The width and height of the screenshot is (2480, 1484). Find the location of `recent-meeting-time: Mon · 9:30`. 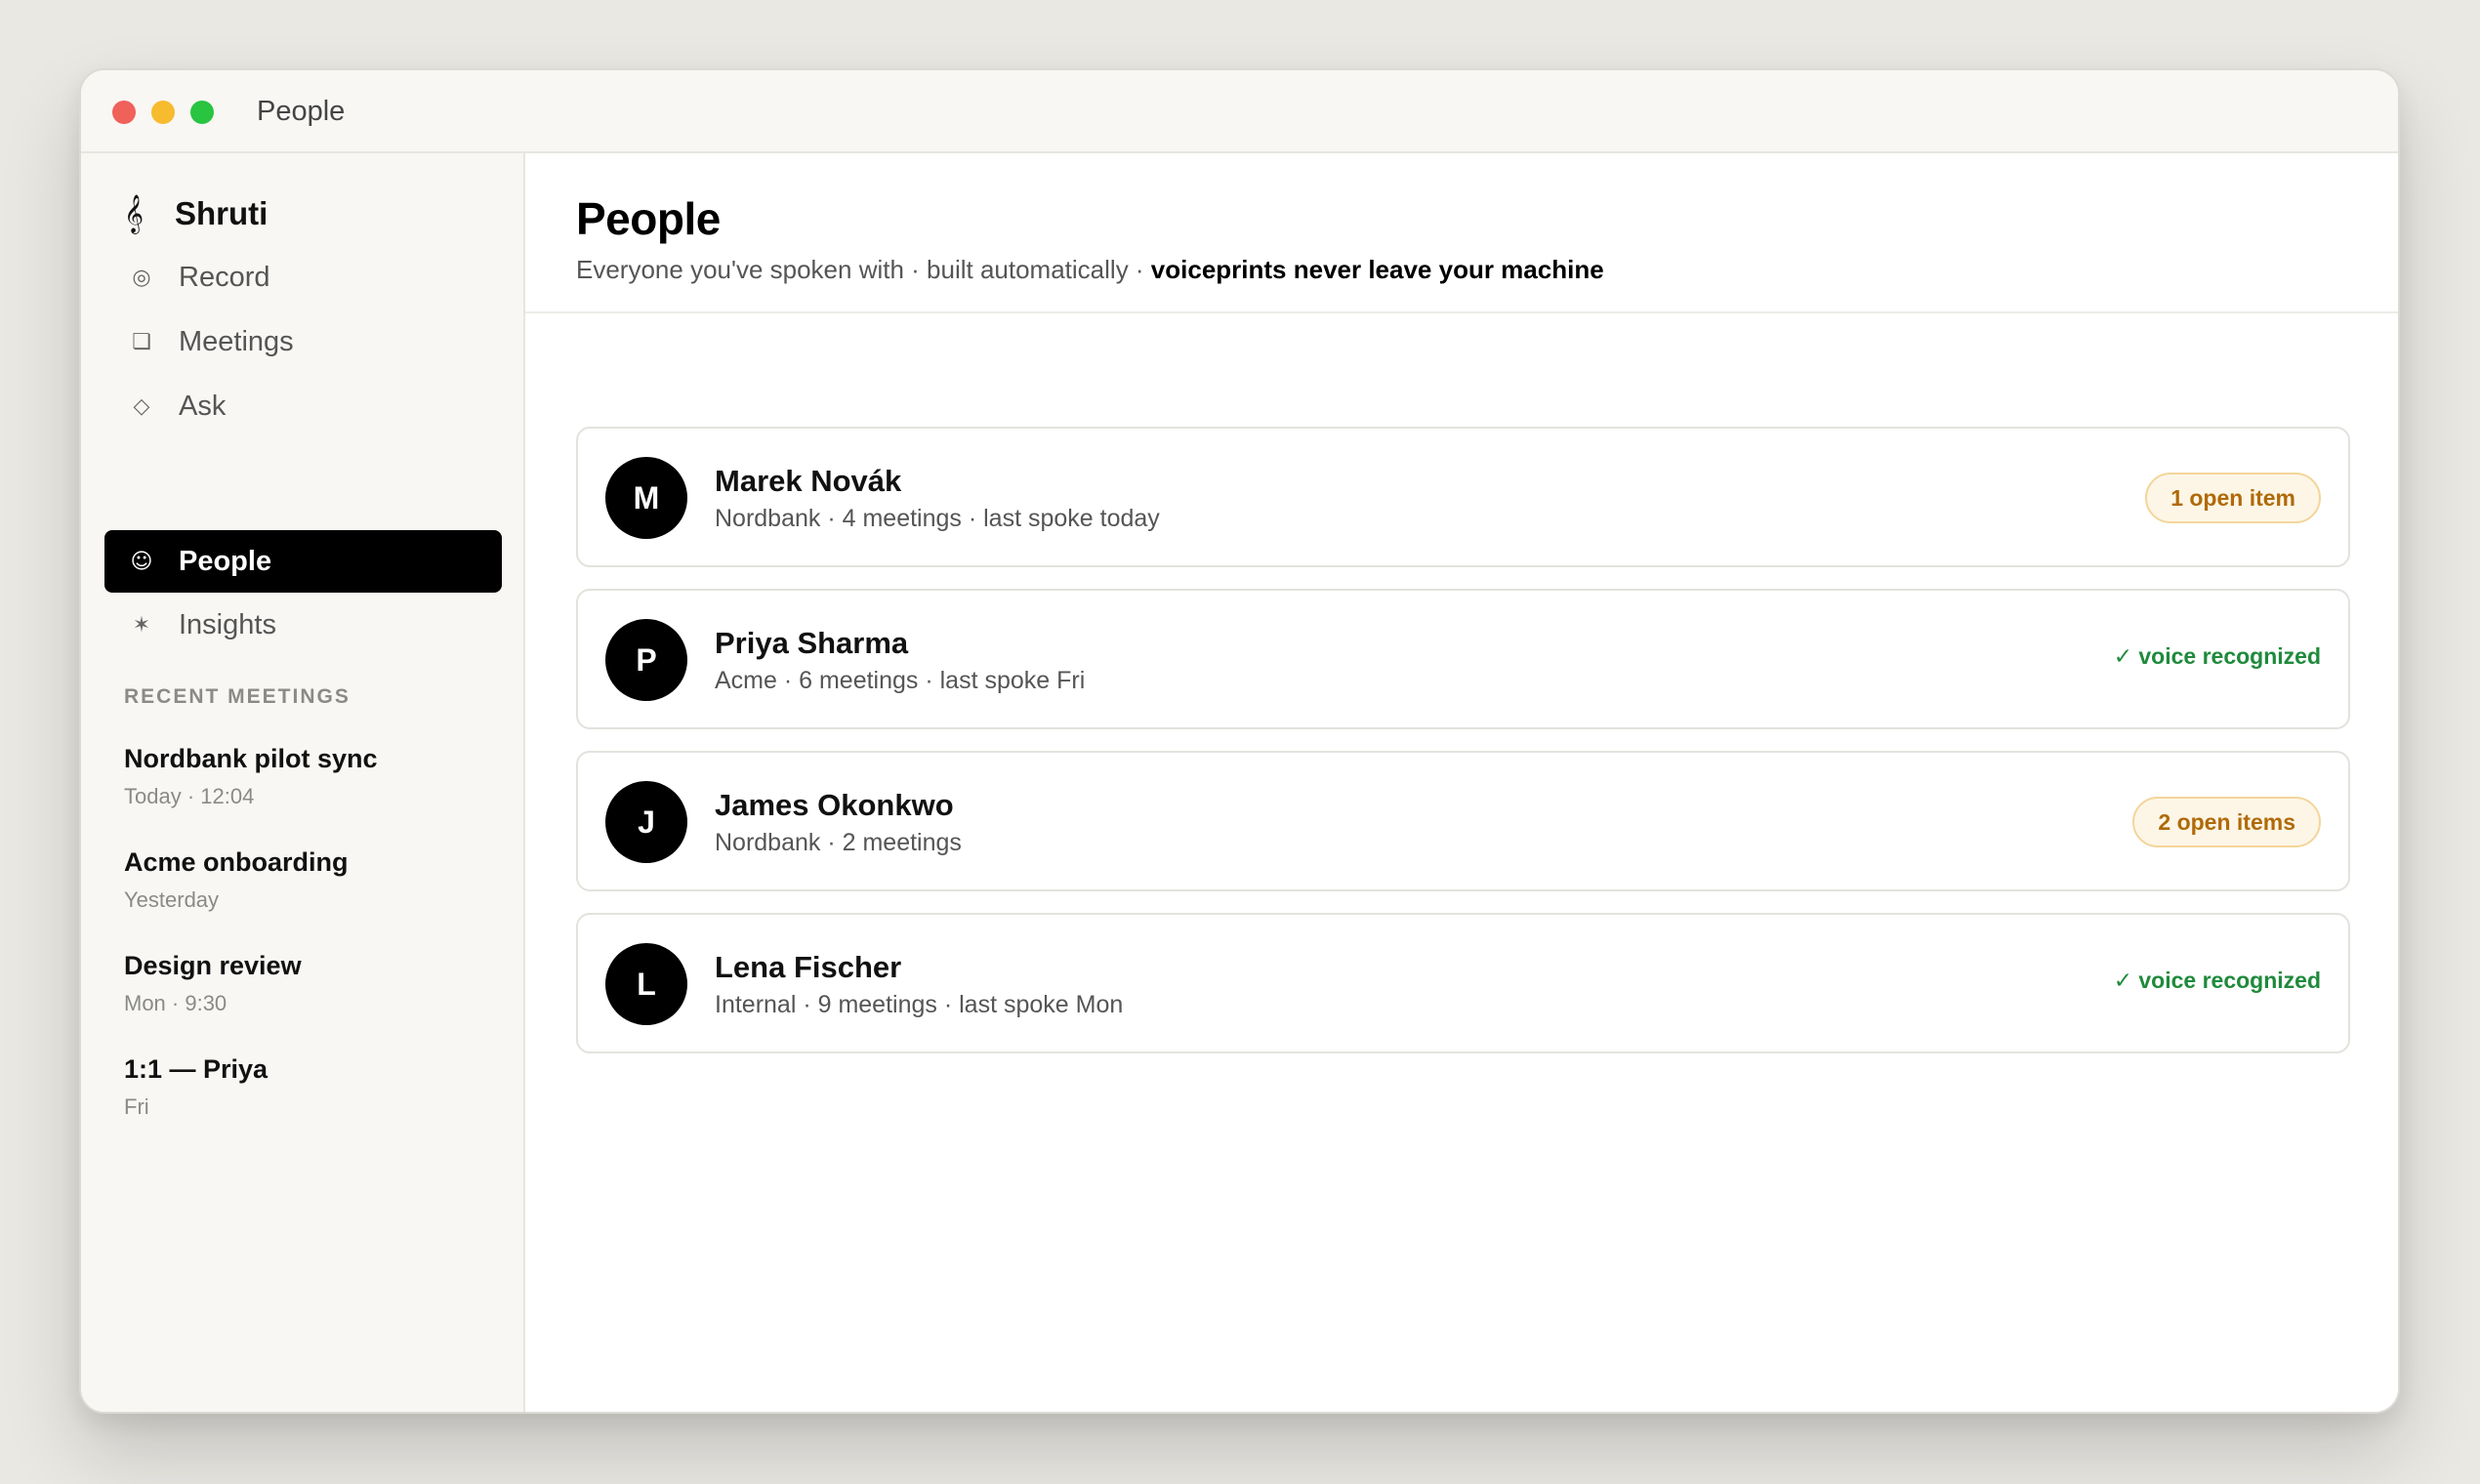

recent-meeting-time: Mon · 9:30 is located at coordinates (175, 1003).